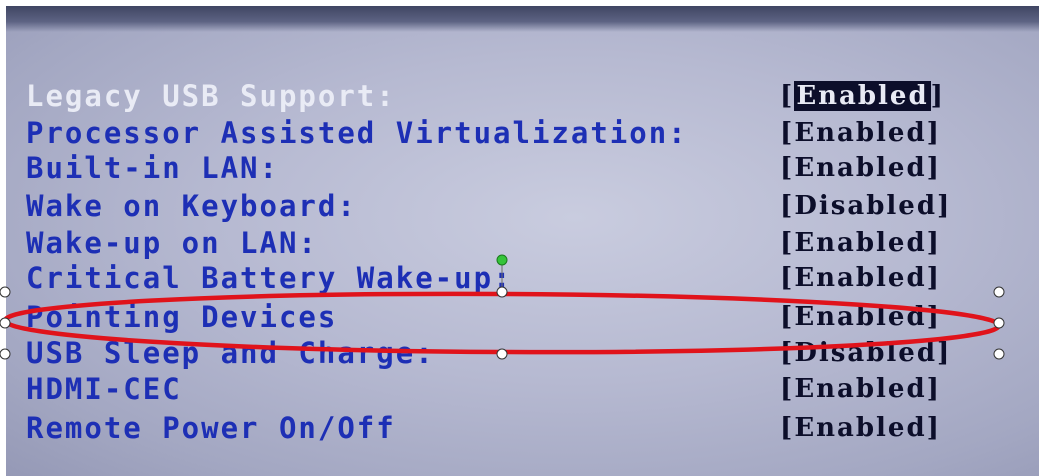  Describe the element at coordinates (502, 292) in the screenshot. I see `resize-handle-top` at that location.